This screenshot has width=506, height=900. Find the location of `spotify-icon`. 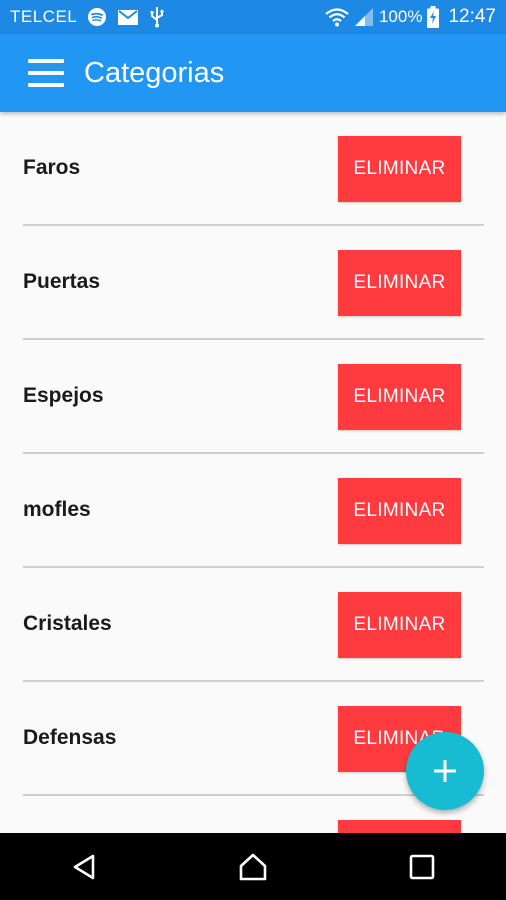

spotify-icon is located at coordinates (97, 17).